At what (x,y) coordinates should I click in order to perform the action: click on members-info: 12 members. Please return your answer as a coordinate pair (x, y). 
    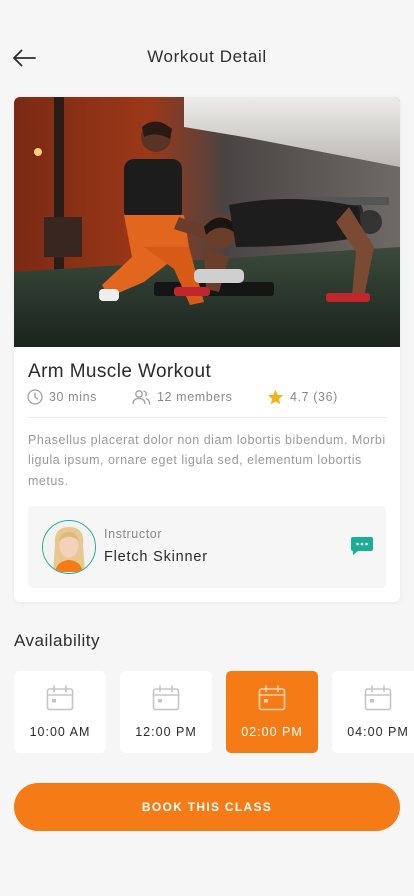
    Looking at the image, I should click on (181, 397).